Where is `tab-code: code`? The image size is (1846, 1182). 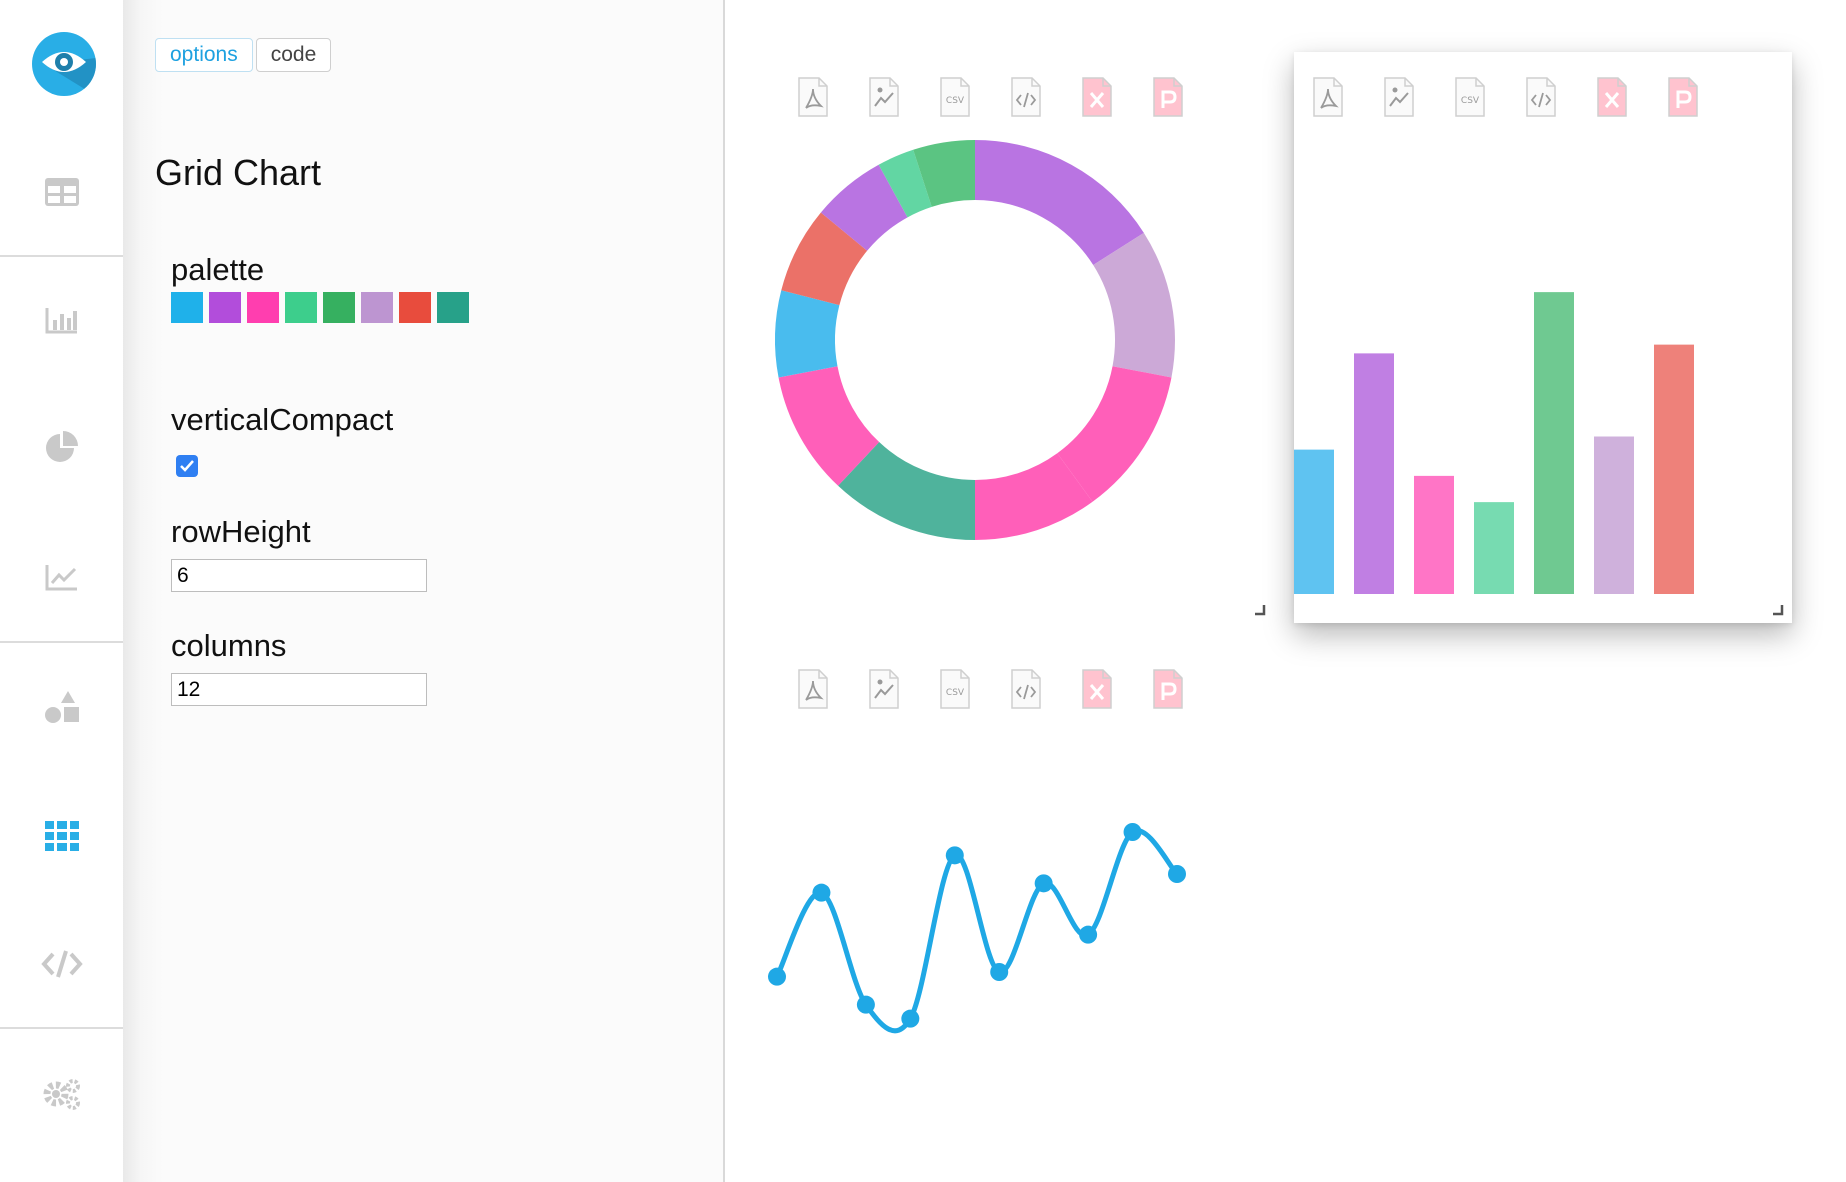 tab-code: code is located at coordinates (293, 55).